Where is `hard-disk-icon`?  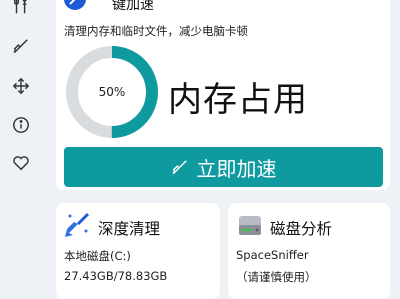
hard-disk-icon is located at coordinates (250, 225).